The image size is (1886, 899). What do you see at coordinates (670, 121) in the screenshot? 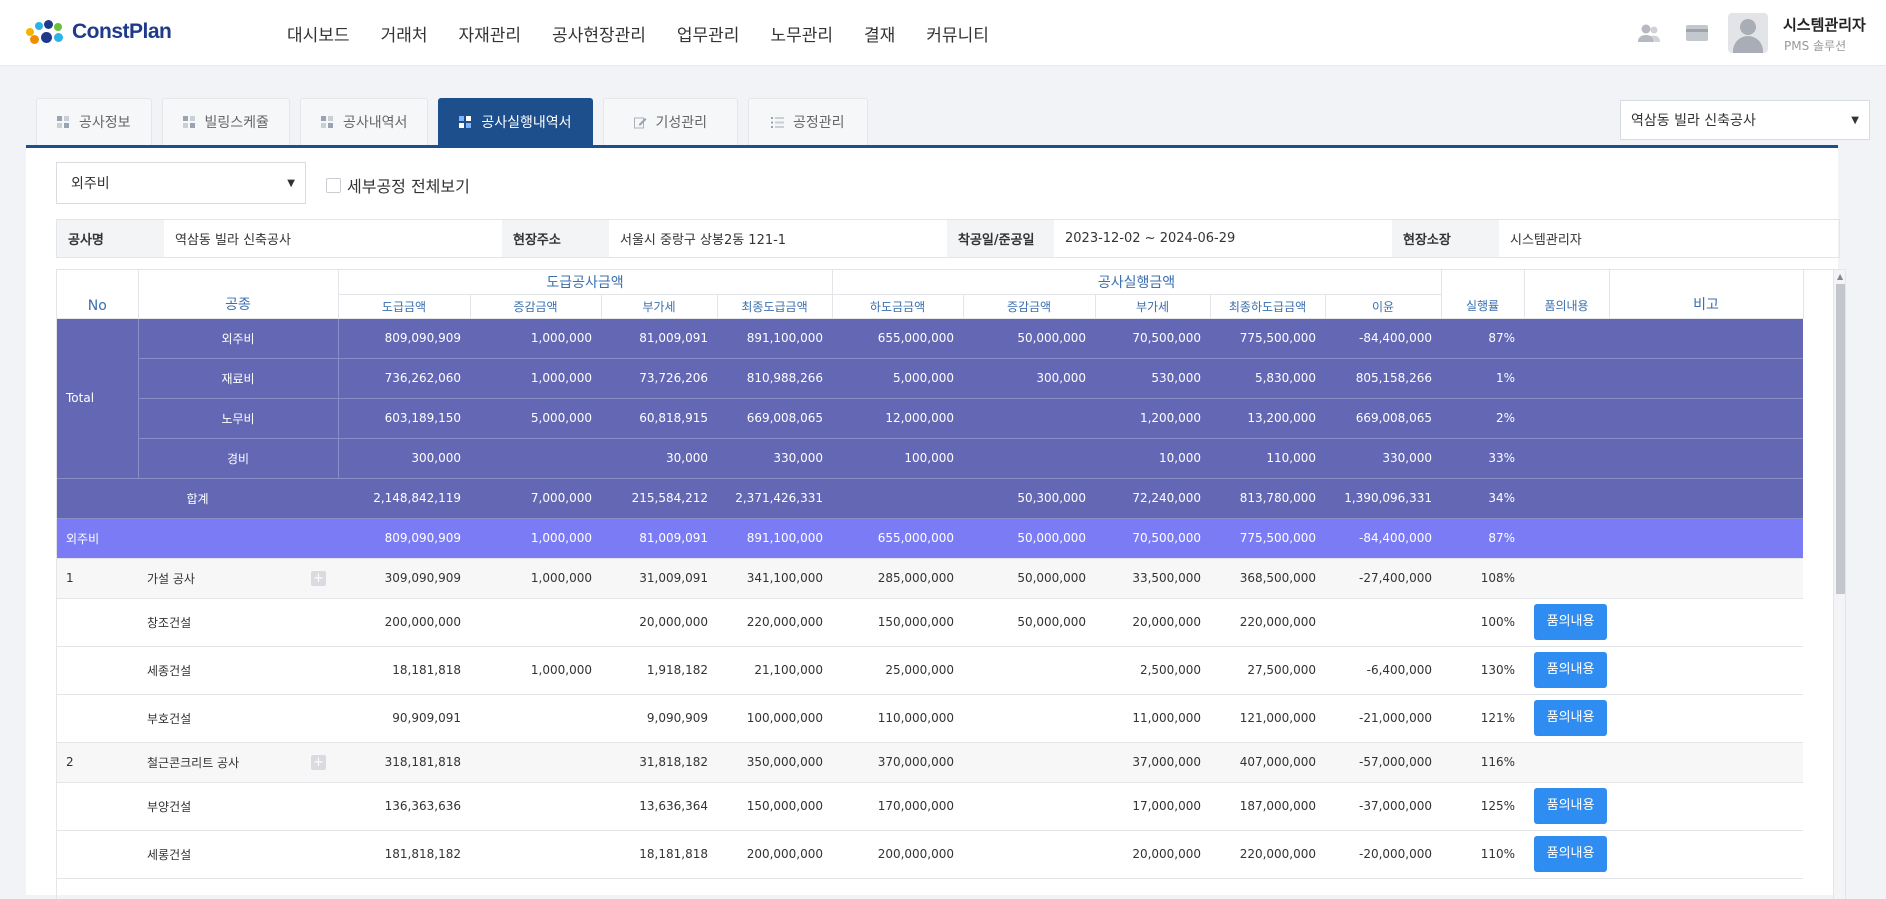
I see `tab-progress-payment: 기성관리` at bounding box center [670, 121].